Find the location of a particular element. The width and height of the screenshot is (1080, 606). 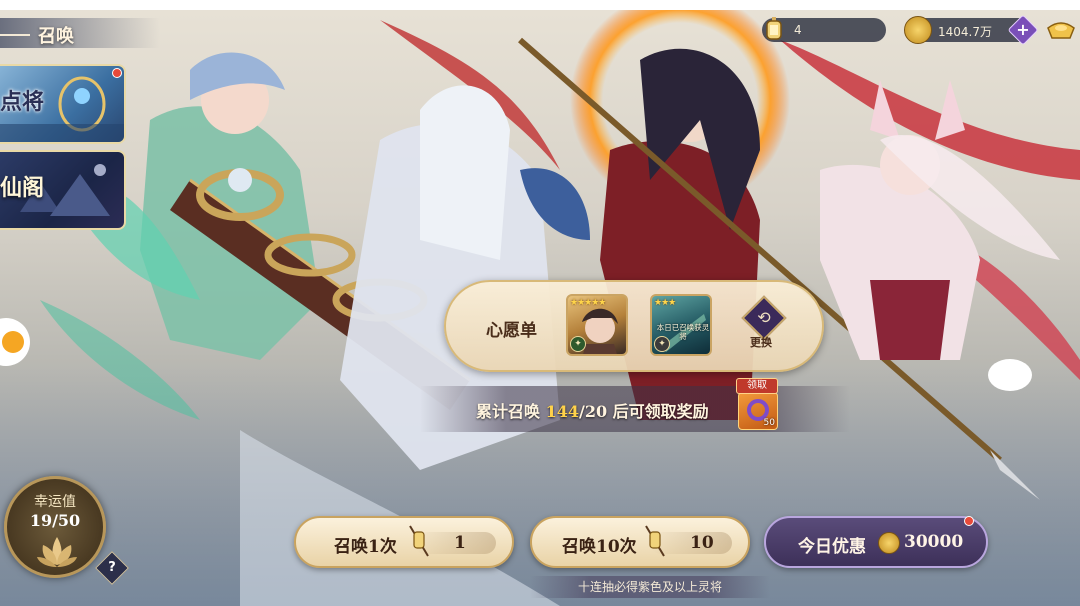

lucky-value-gauge: 幸运值 19/50 is located at coordinates (55, 527).